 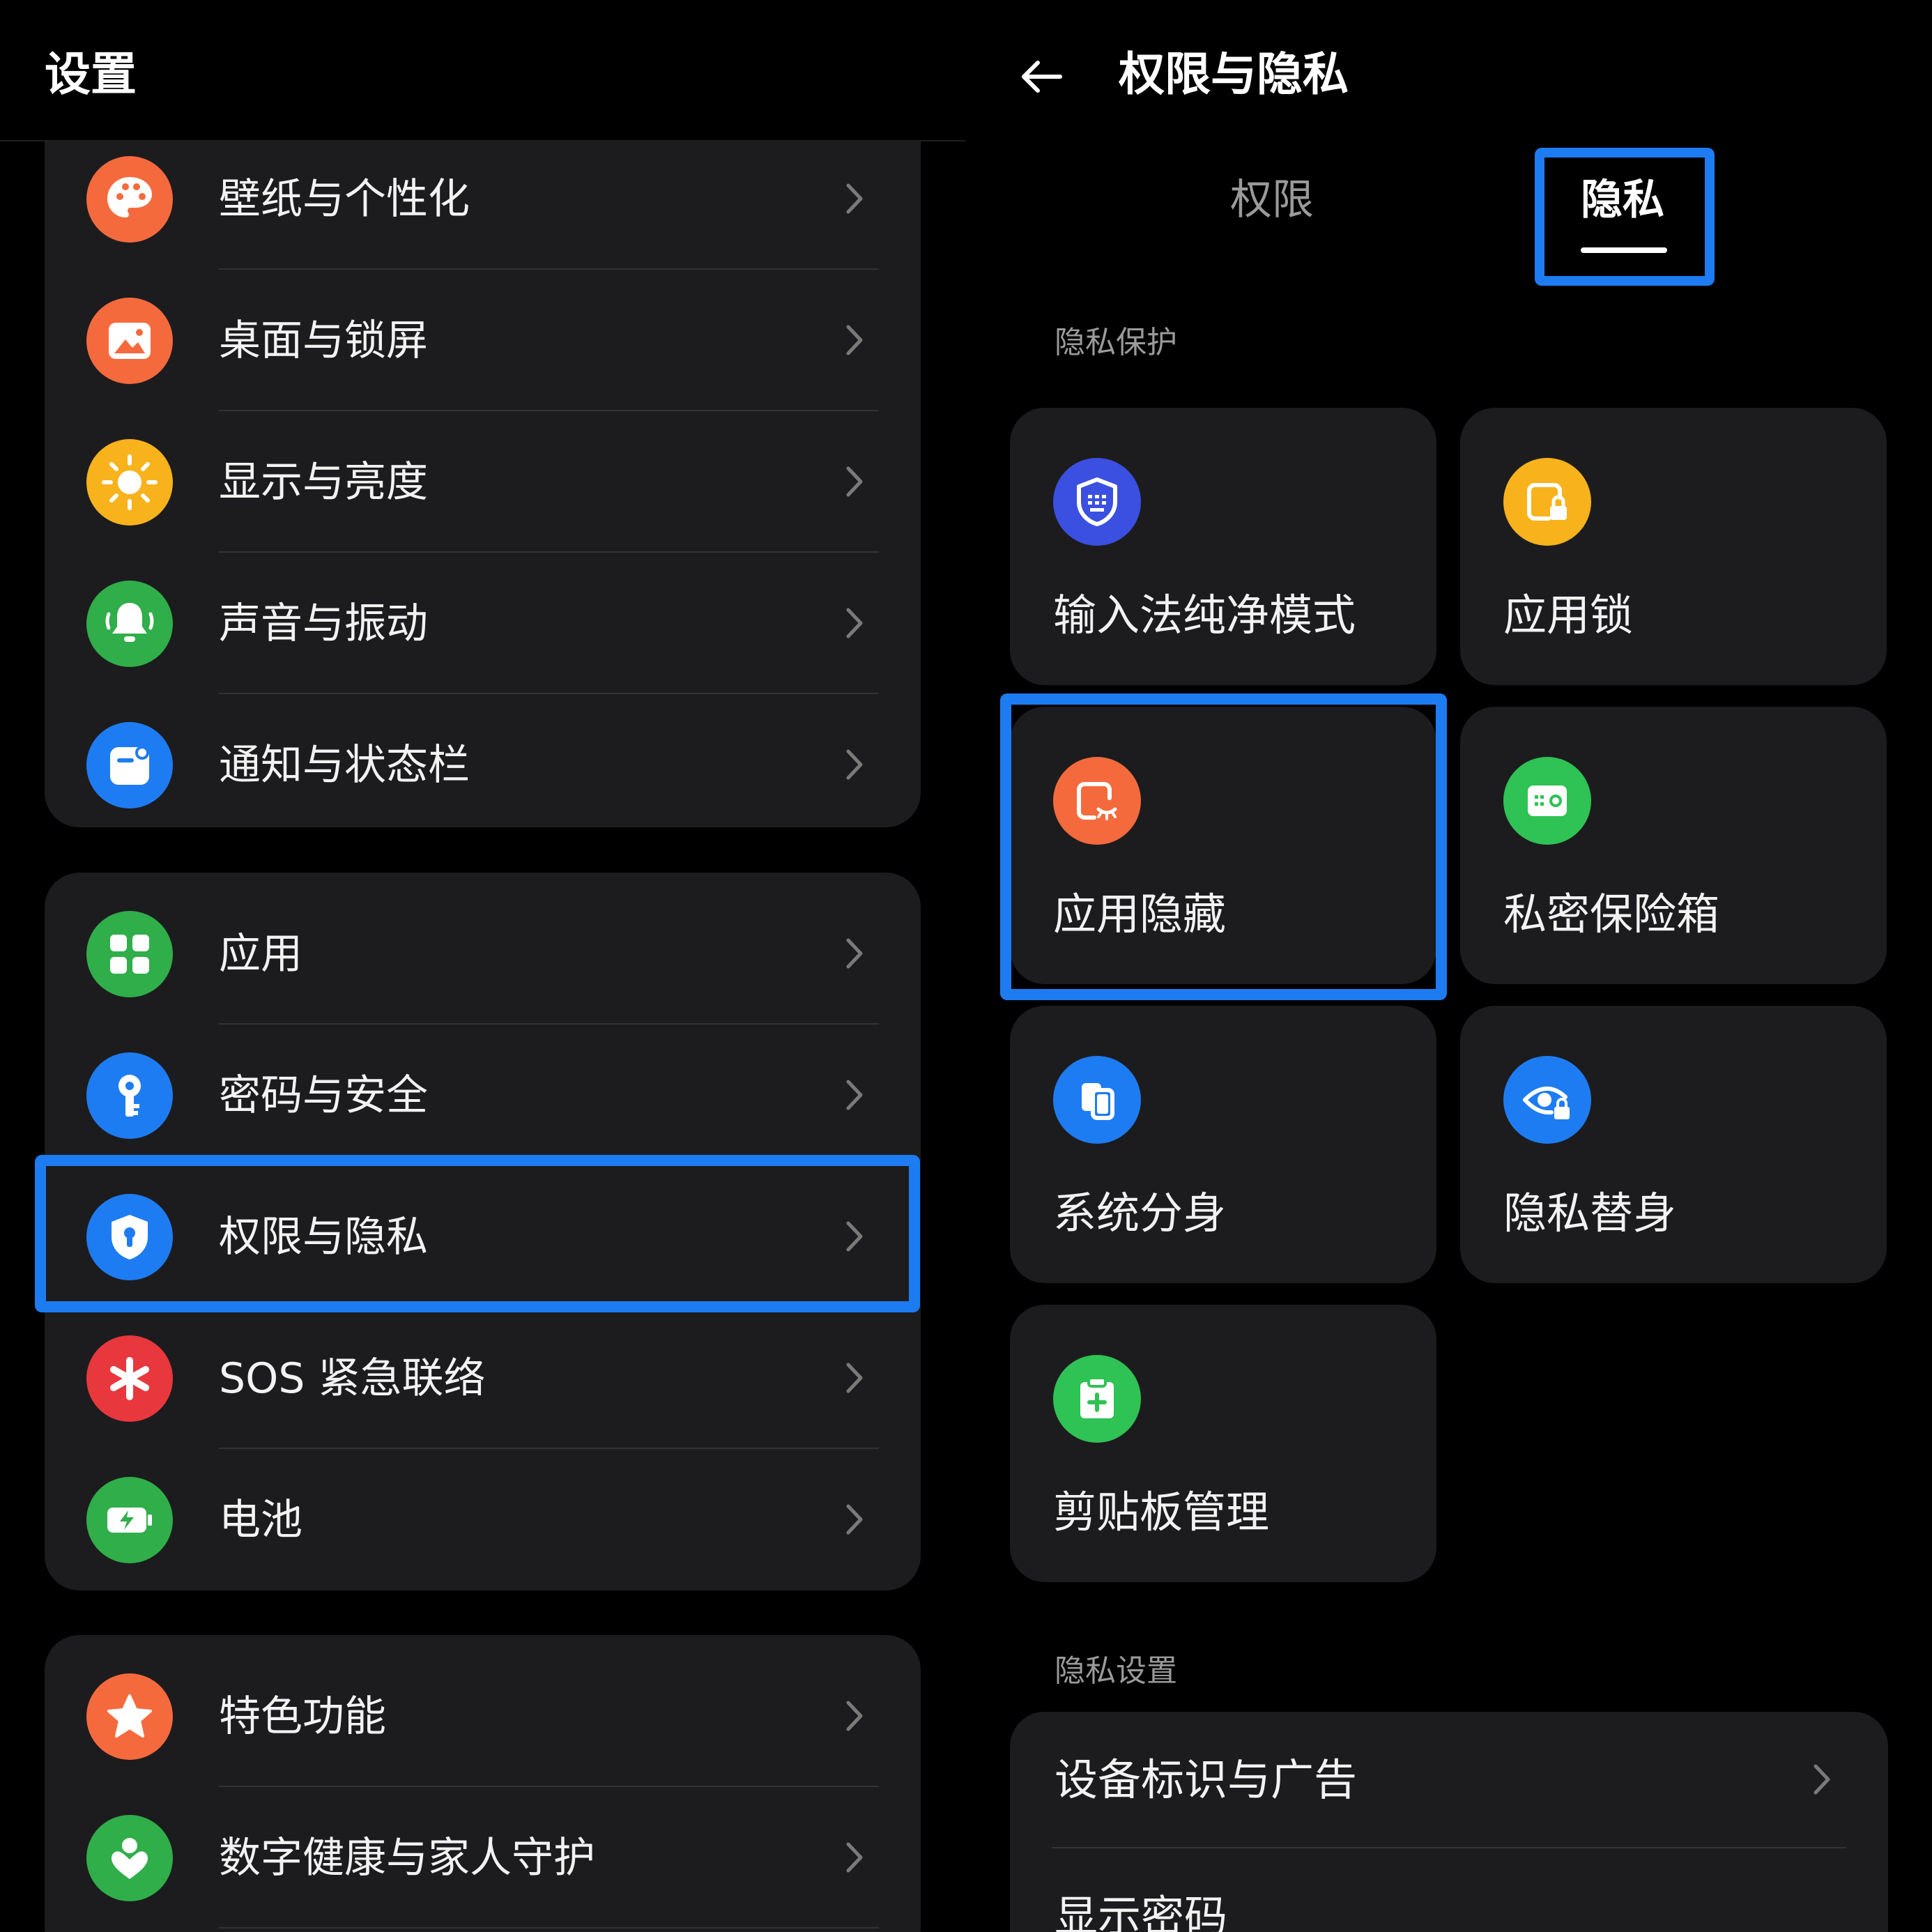 I want to click on settings-item-label: 通知与状态栏, so click(x=344, y=766).